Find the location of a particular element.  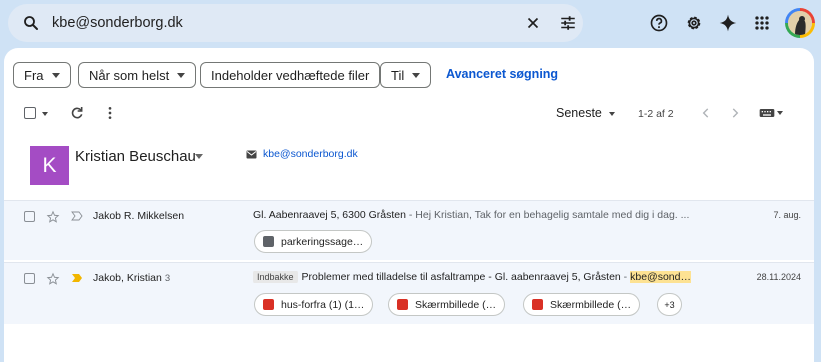

more-vert-icon is located at coordinates (110, 113).